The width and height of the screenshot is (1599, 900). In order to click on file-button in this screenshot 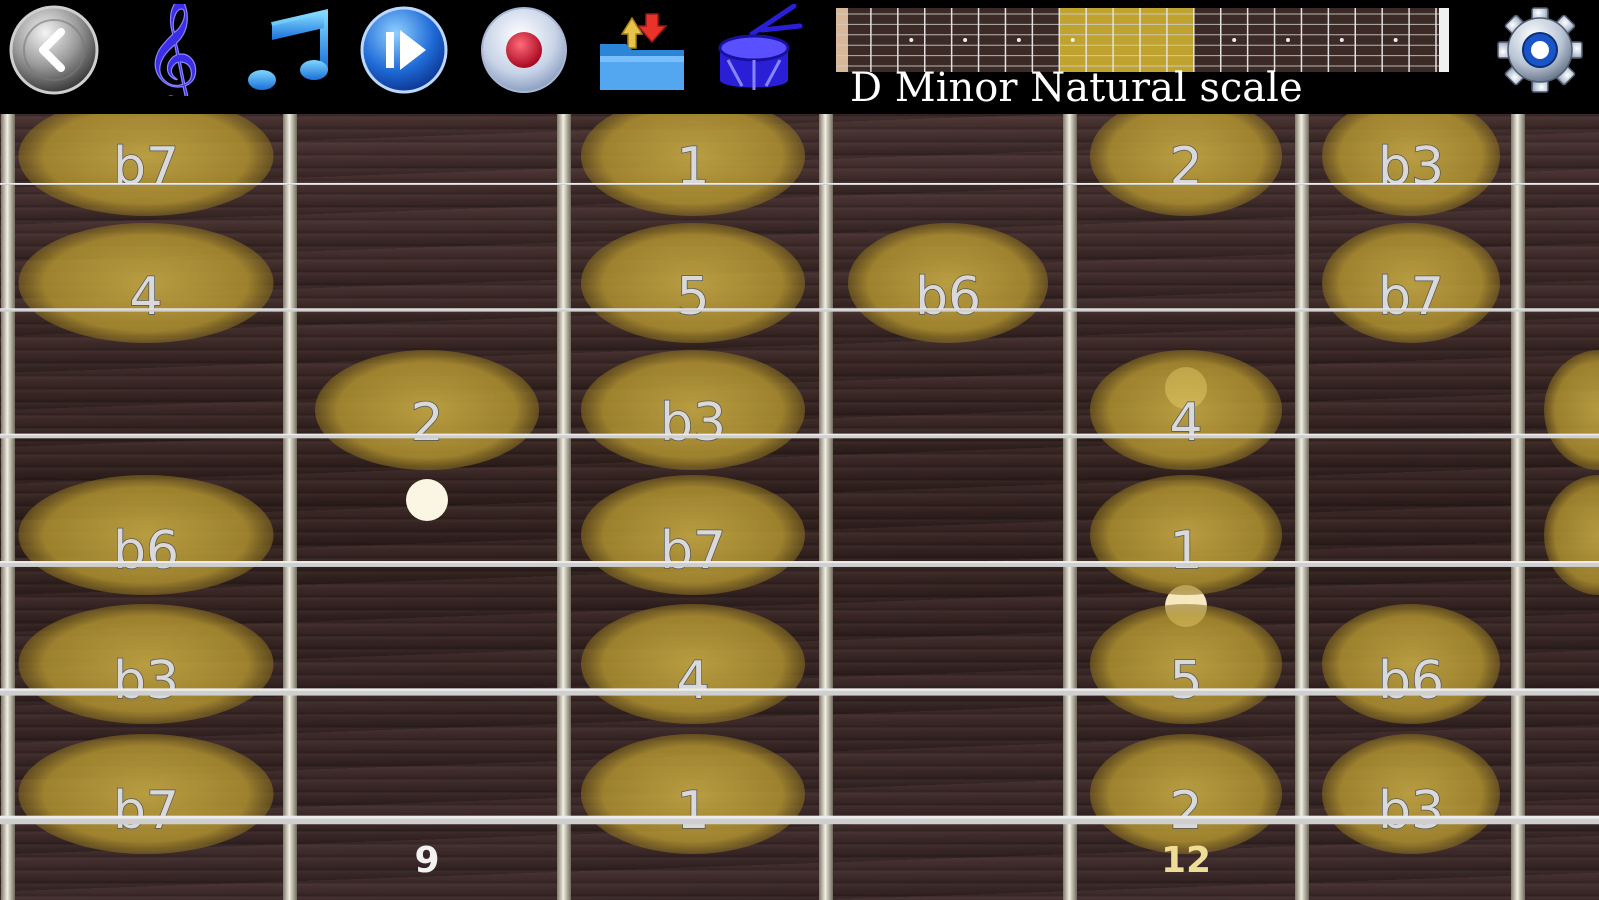, I will do `click(642, 50)`.